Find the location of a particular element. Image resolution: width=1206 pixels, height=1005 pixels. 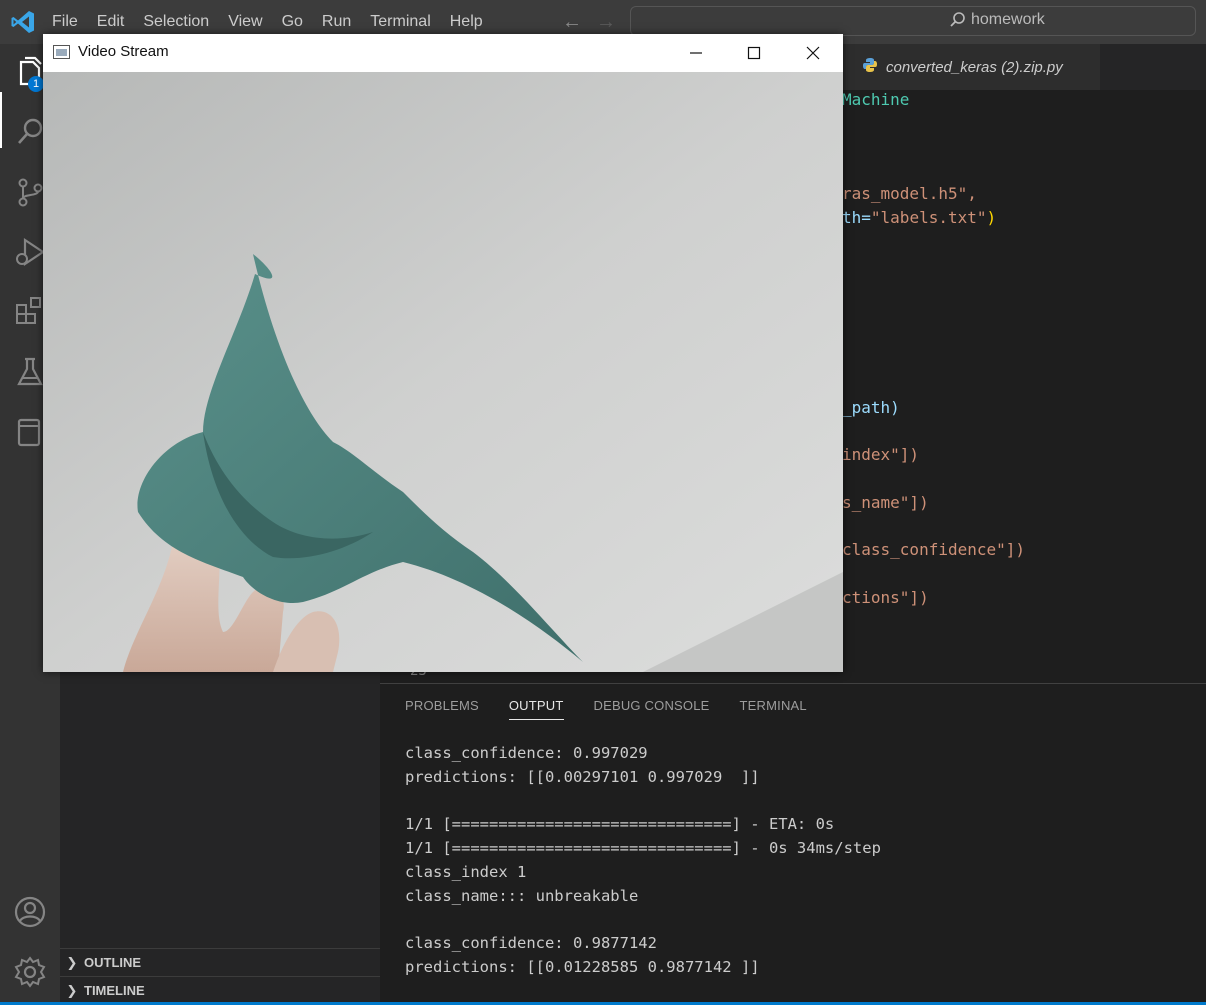

menu-go: Go is located at coordinates (292, 22).